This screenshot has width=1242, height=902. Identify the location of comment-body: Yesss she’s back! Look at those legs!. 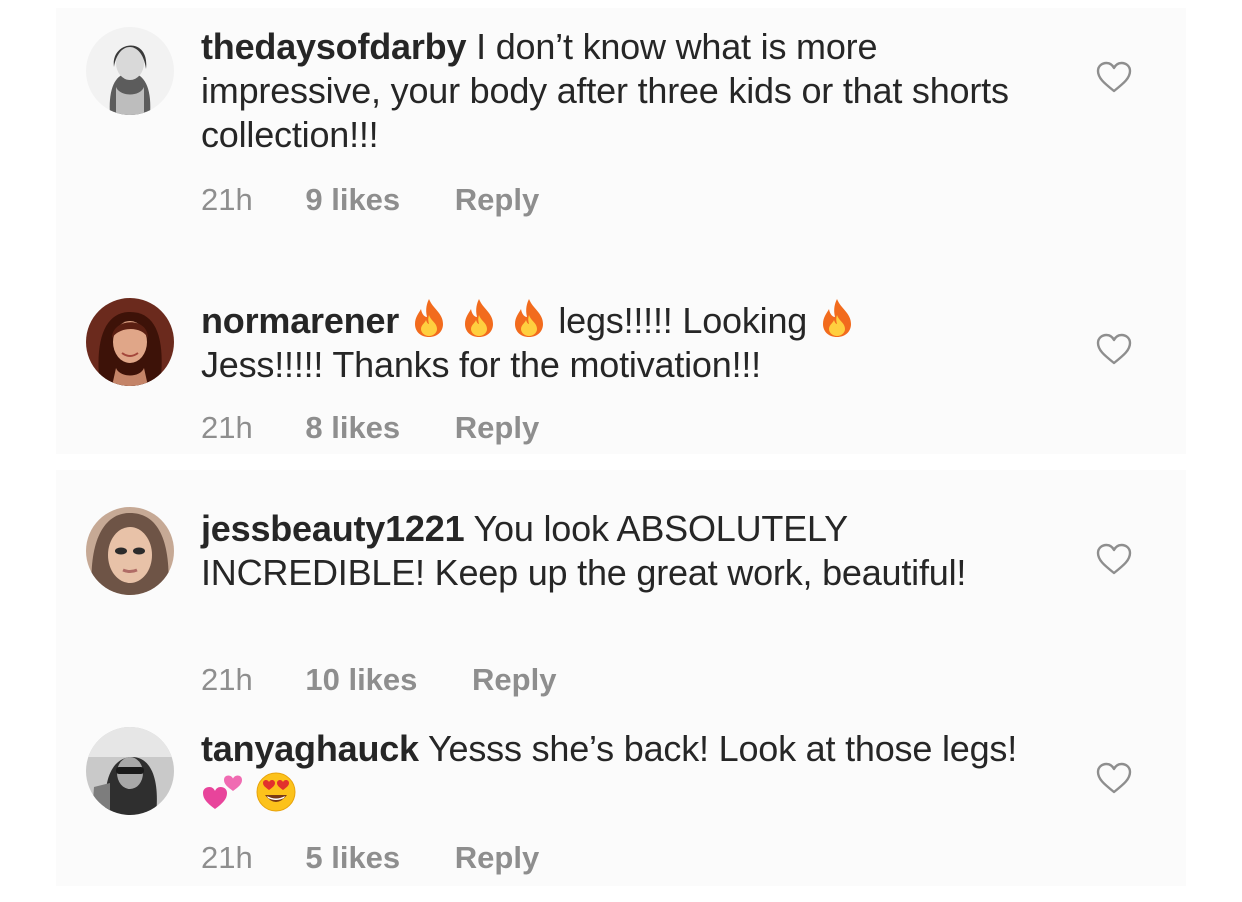
(723, 748).